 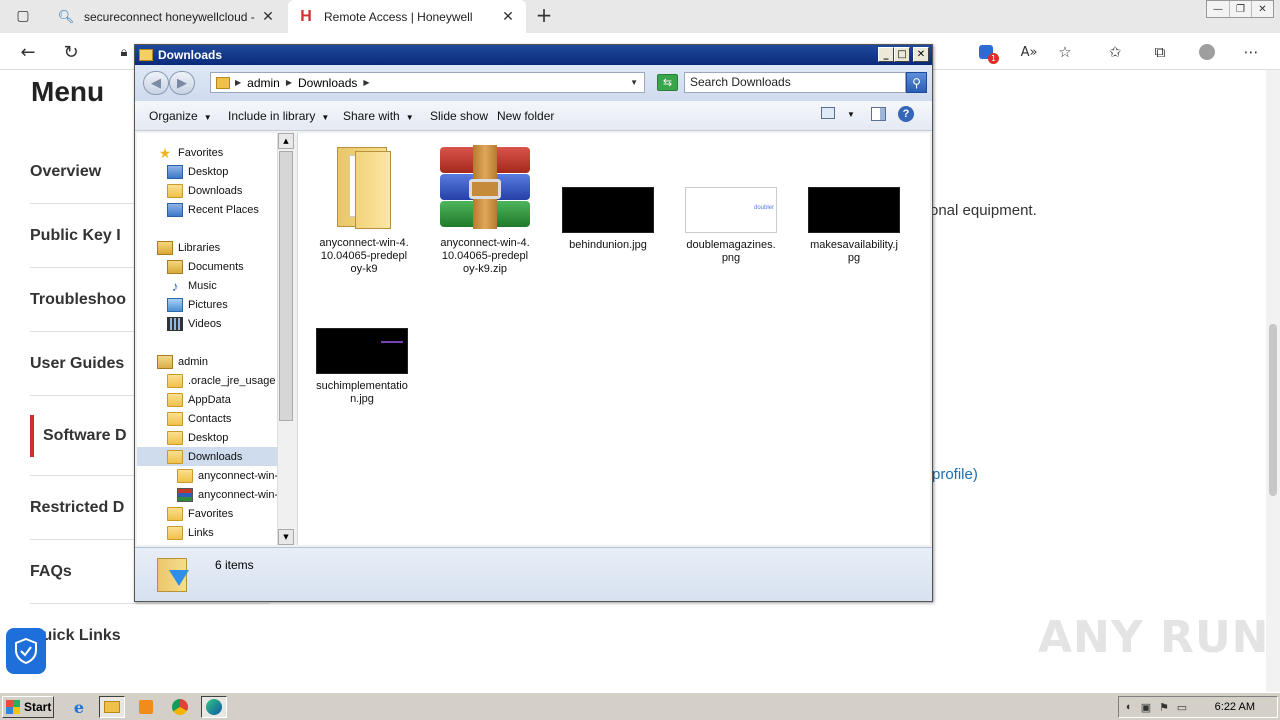 What do you see at coordinates (731, 226) in the screenshot?
I see `file-item: doubler doublemagazines.png` at bounding box center [731, 226].